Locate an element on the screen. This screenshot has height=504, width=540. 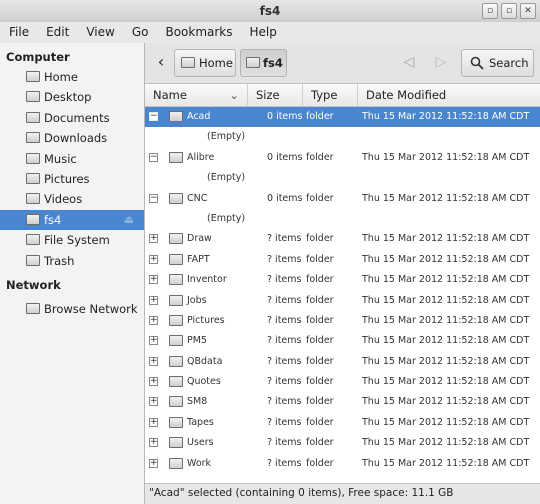
sidebar-item-desktop: Desktop is located at coordinates (72, 97).